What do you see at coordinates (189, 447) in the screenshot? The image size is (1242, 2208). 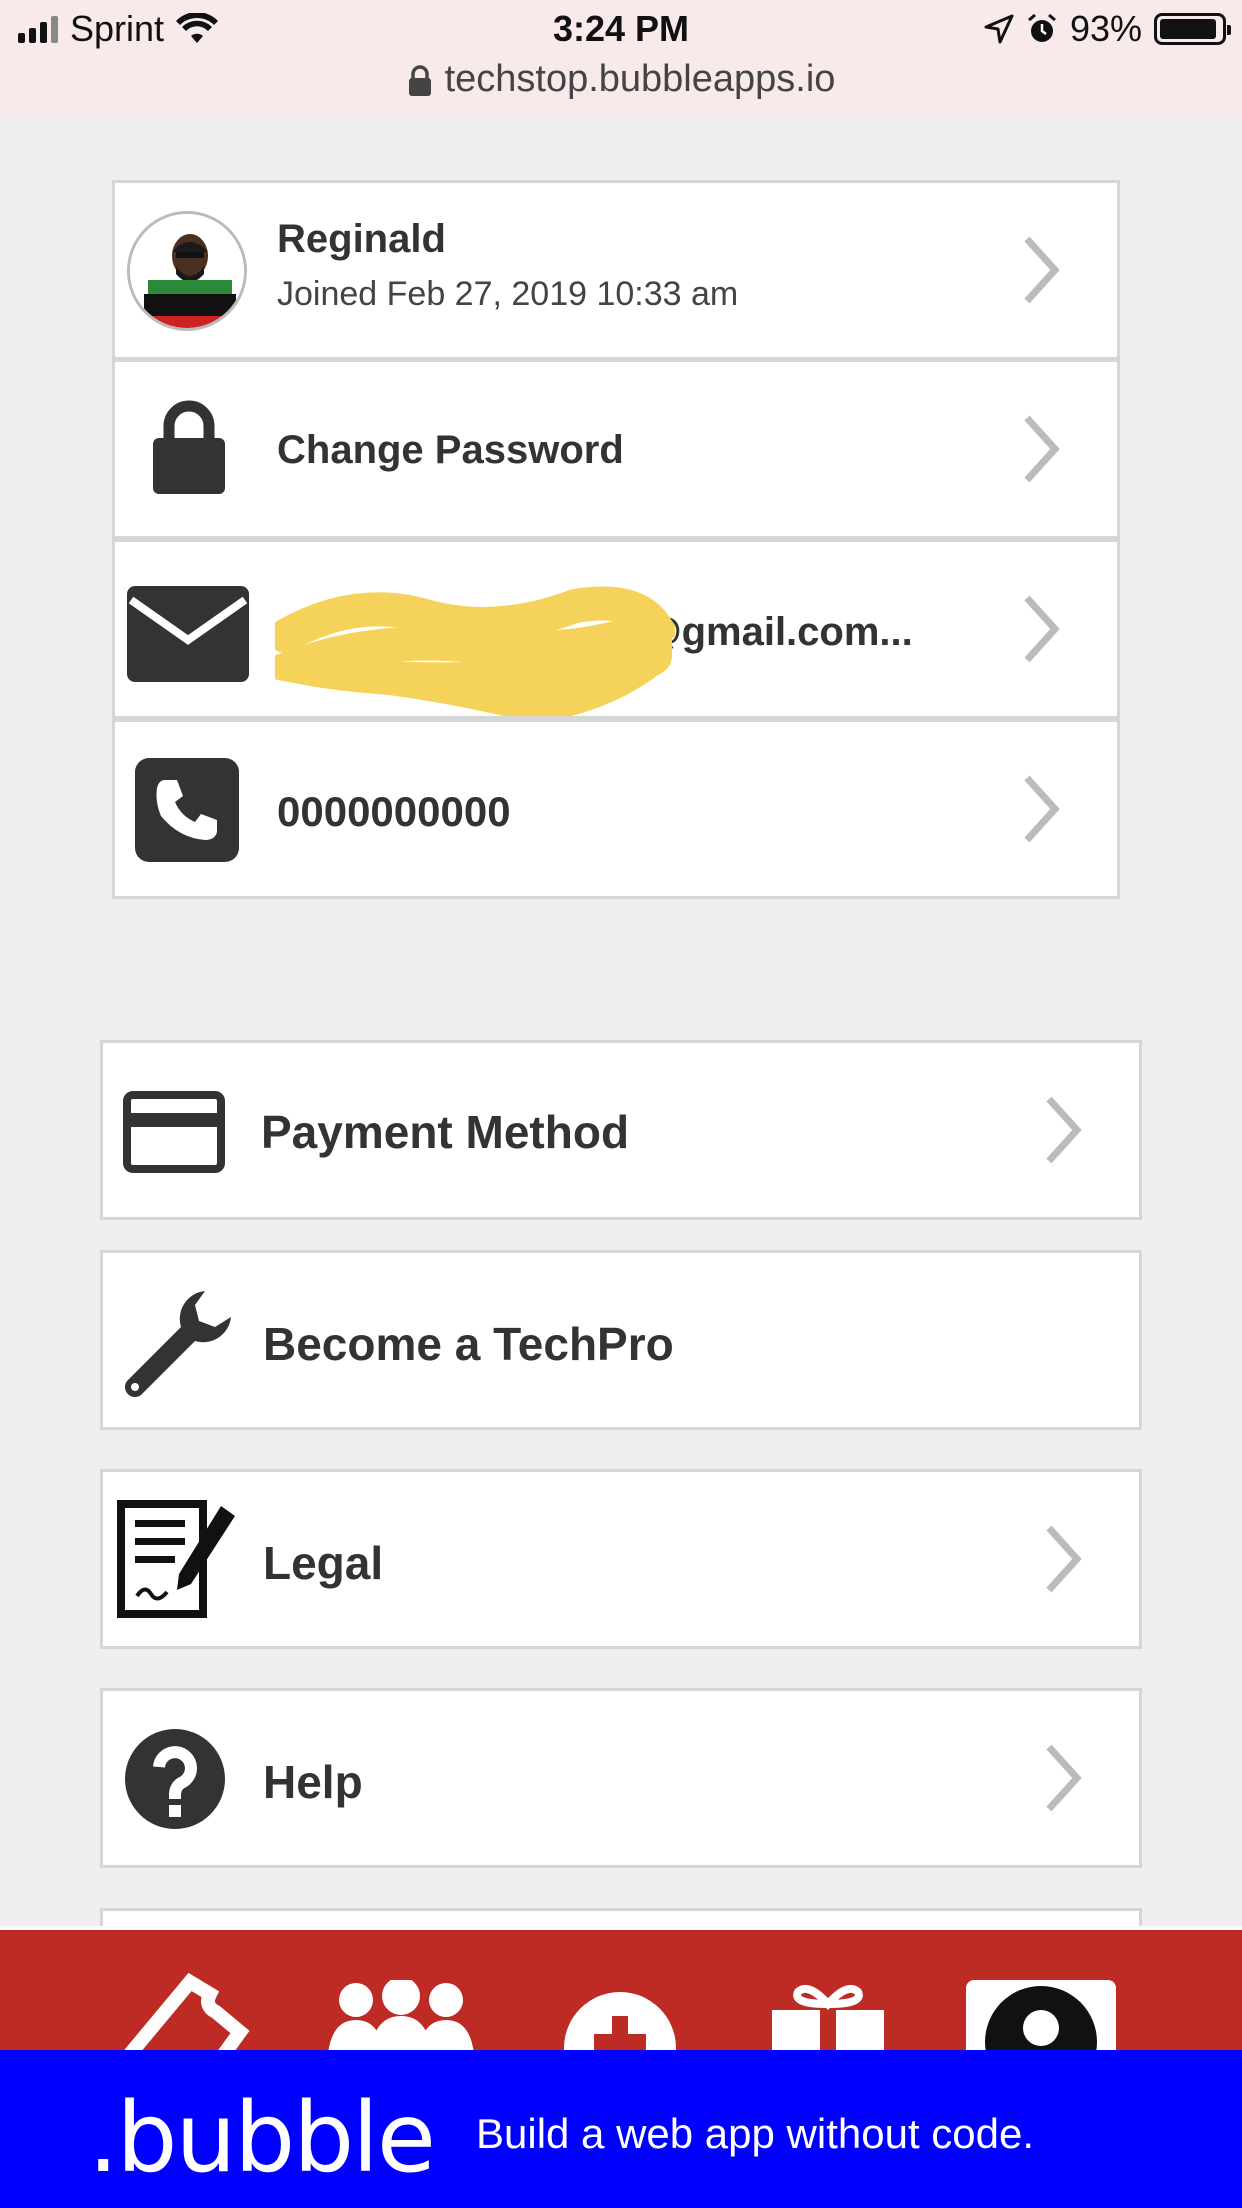 I see `lock-icon` at bounding box center [189, 447].